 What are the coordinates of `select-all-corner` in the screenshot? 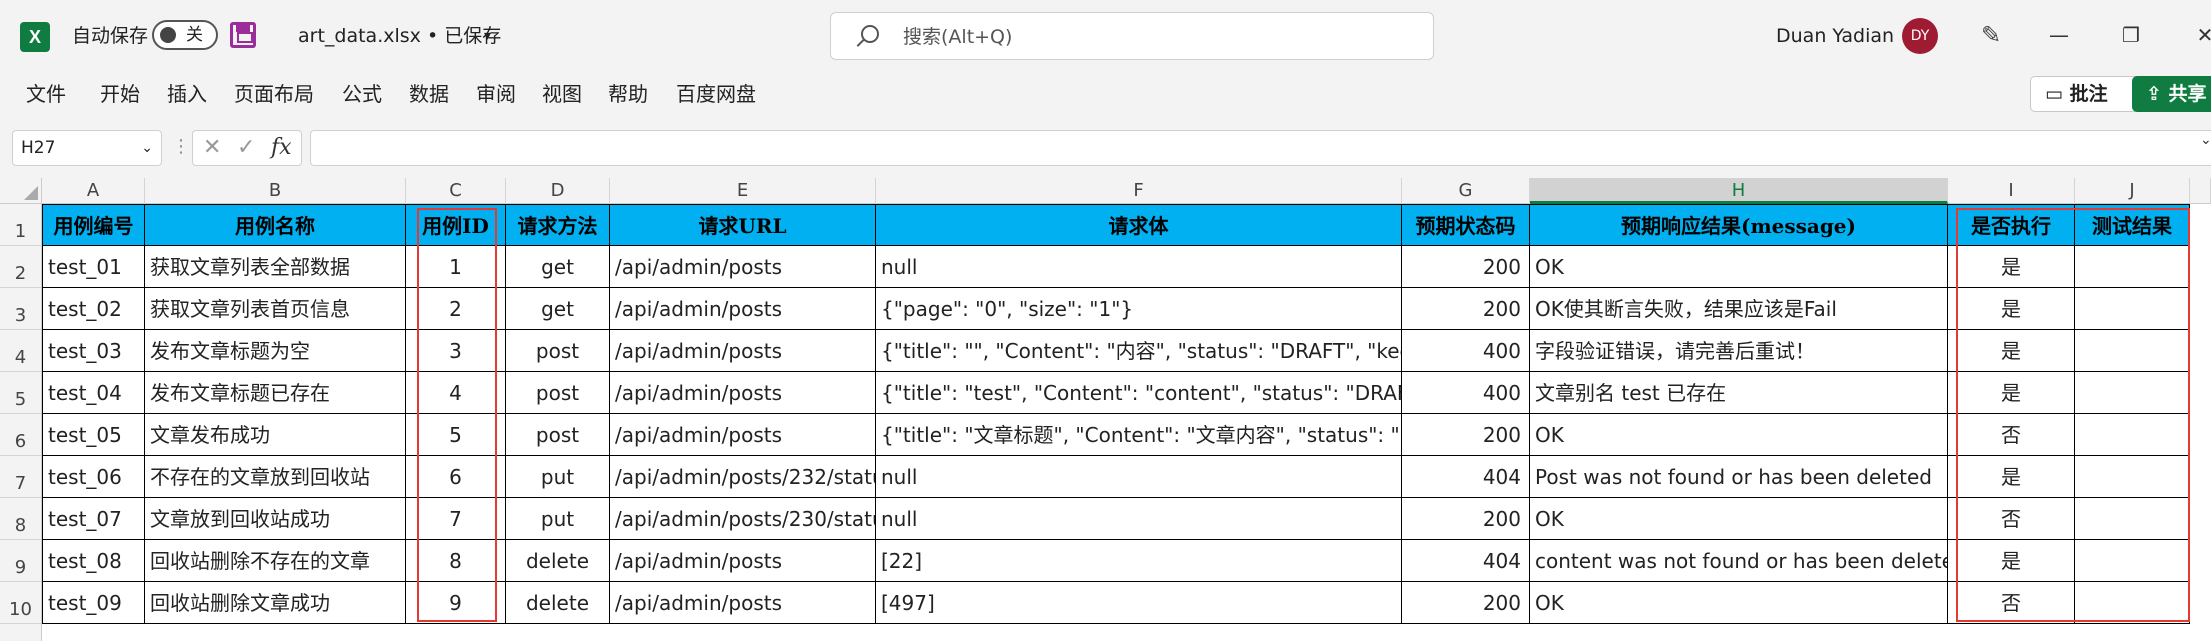 It's located at (21, 191).